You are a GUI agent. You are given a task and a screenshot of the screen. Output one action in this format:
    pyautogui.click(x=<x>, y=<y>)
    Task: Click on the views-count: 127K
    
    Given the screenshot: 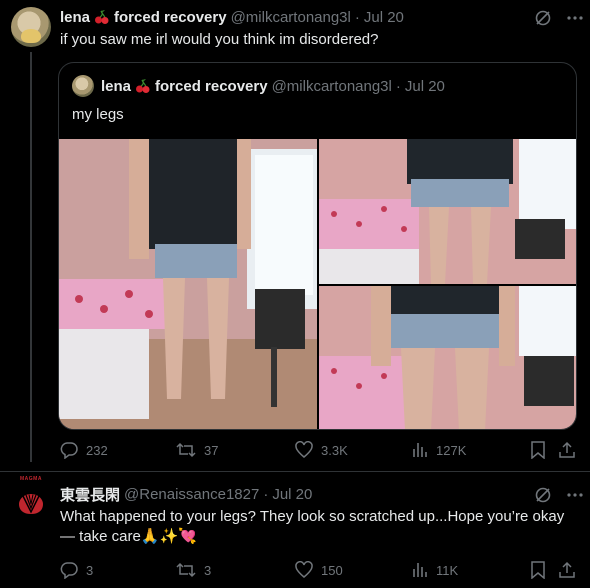 What is the action you would take?
    pyautogui.click(x=451, y=450)
    